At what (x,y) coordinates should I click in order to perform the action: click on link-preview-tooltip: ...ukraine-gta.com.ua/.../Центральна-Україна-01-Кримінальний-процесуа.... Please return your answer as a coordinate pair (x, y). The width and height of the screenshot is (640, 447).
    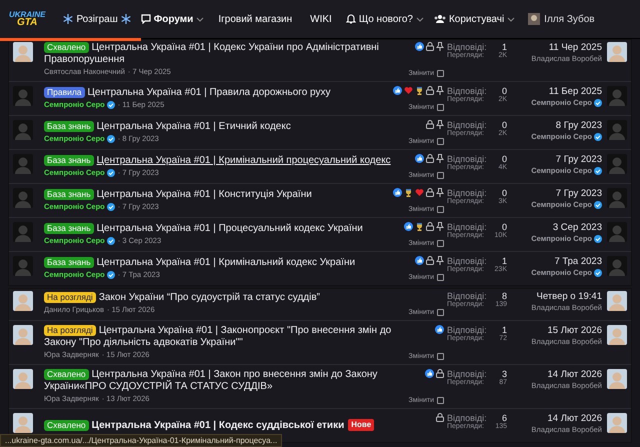
    Looking at the image, I should click on (141, 440).